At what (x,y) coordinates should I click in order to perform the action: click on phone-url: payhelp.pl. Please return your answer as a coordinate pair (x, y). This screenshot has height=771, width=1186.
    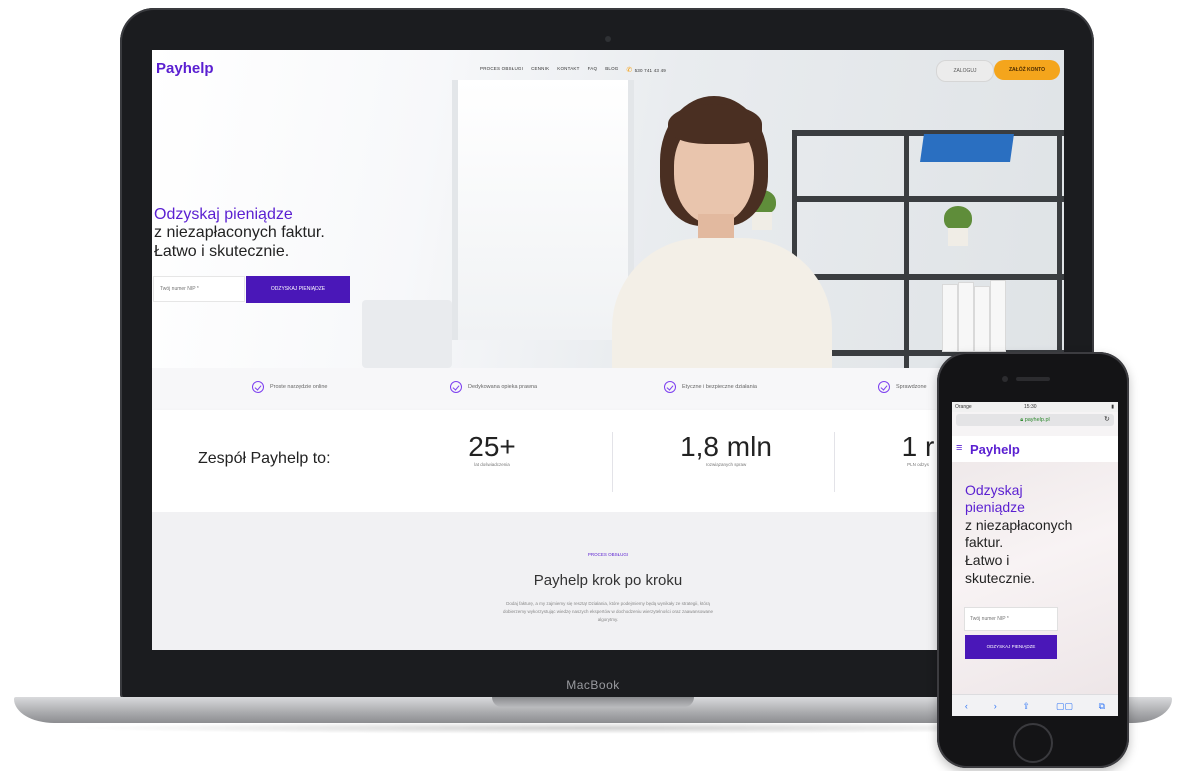
    Looking at the image, I should click on (1037, 420).